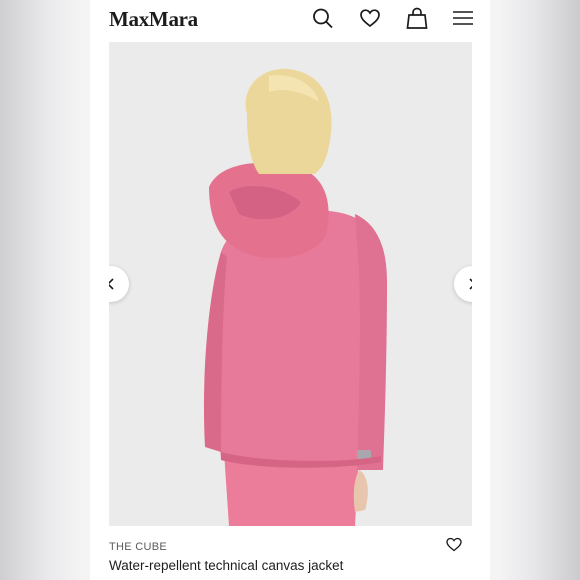  Describe the element at coordinates (454, 544) in the screenshot. I see `wishlist-heart-icon` at that location.